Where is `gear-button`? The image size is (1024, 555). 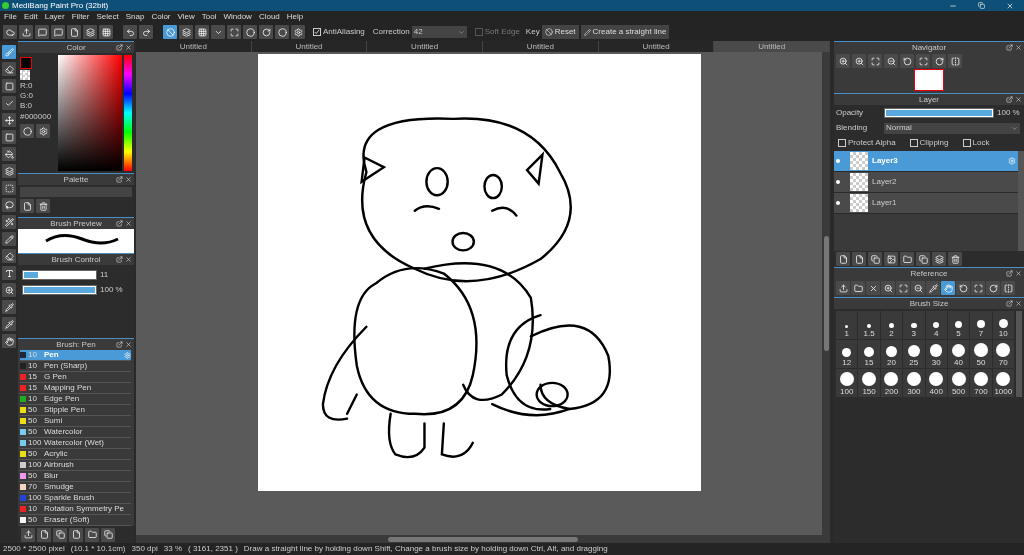
gear-button is located at coordinates (298, 32).